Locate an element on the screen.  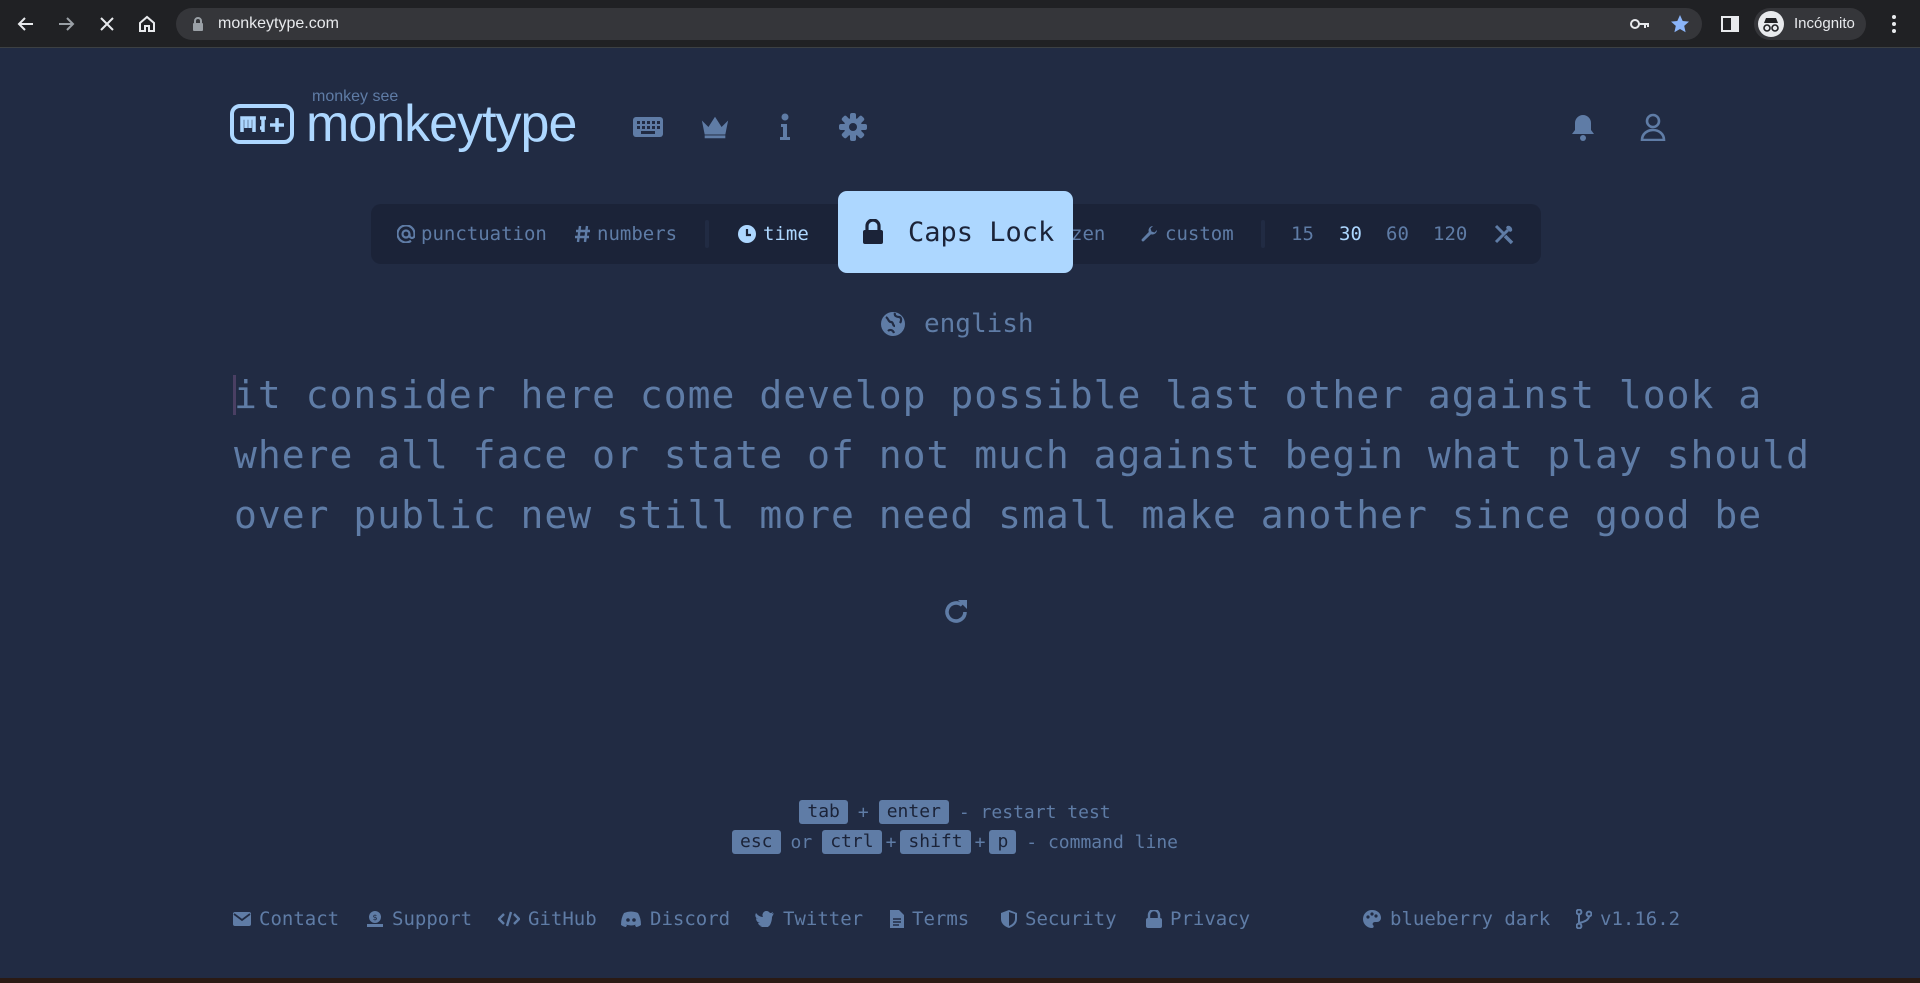
time-label: time is located at coordinates (786, 234).